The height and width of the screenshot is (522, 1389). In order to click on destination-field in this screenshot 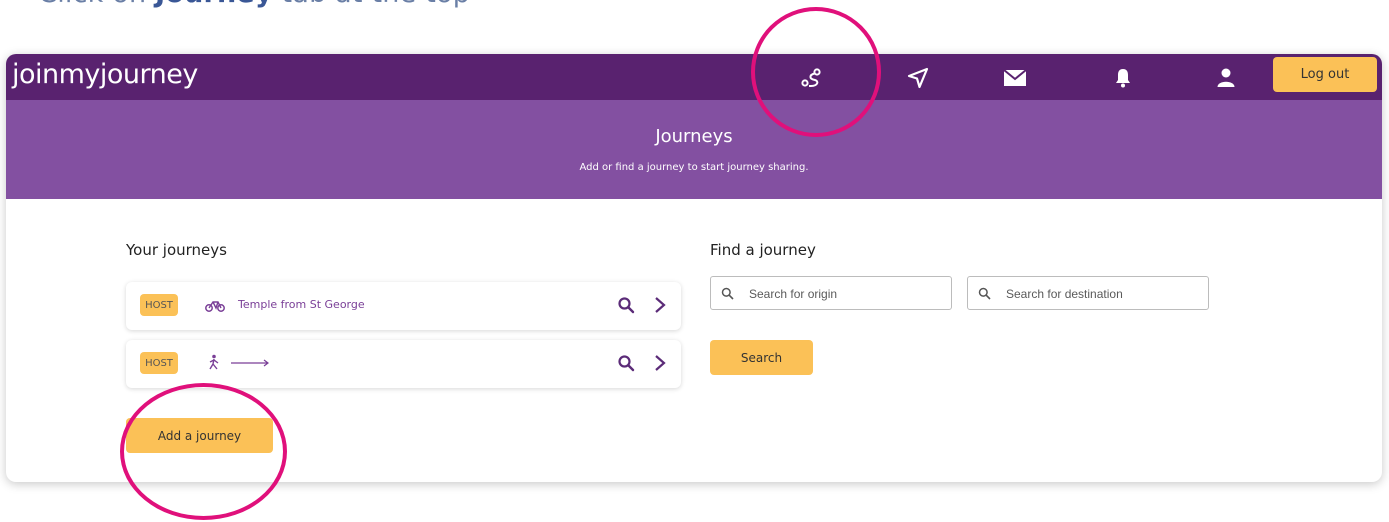, I will do `click(1088, 293)`.